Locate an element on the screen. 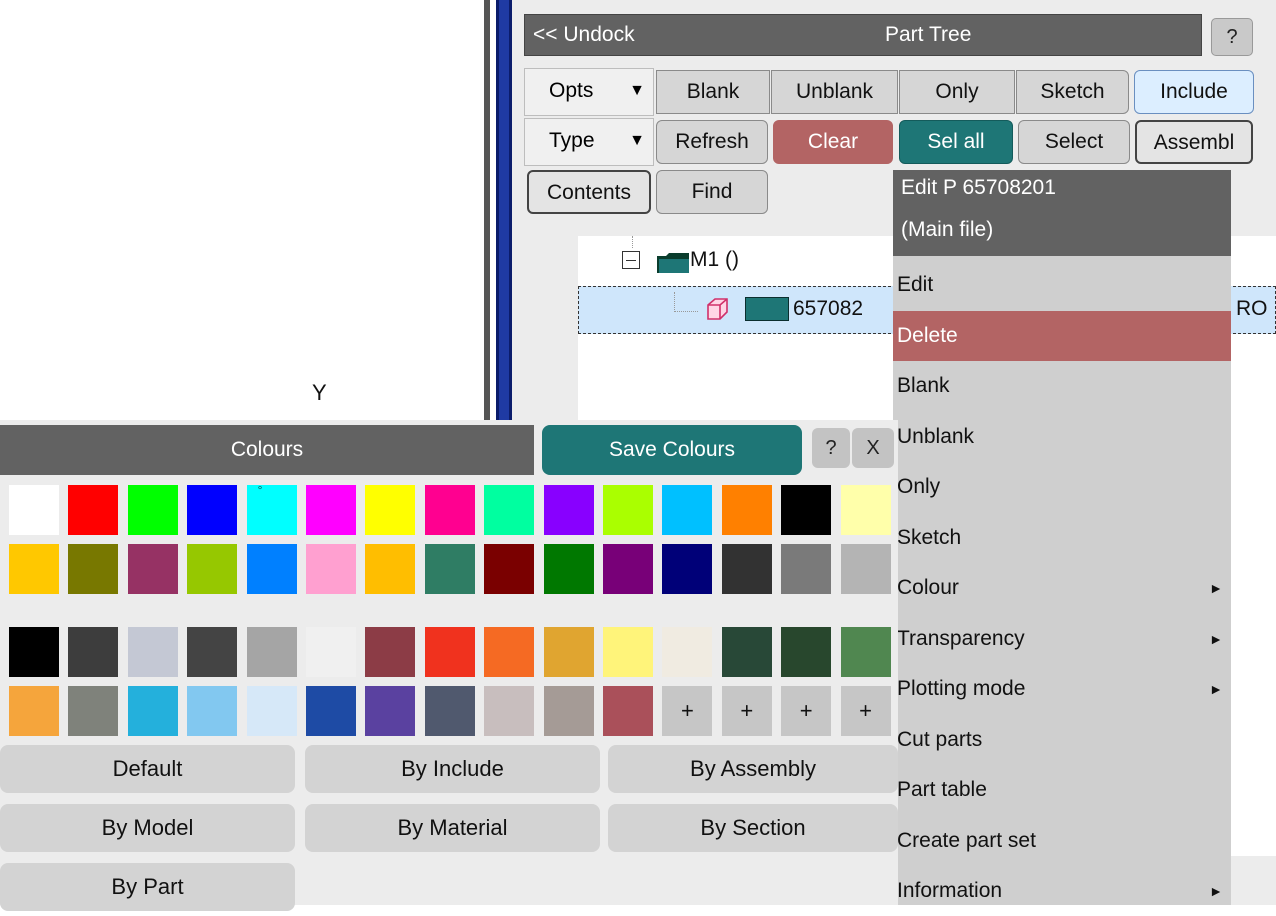 Image resolution: width=1276 pixels, height=916 pixels. context-menu-item-create-part-set: Create part set is located at coordinates (1062, 841).